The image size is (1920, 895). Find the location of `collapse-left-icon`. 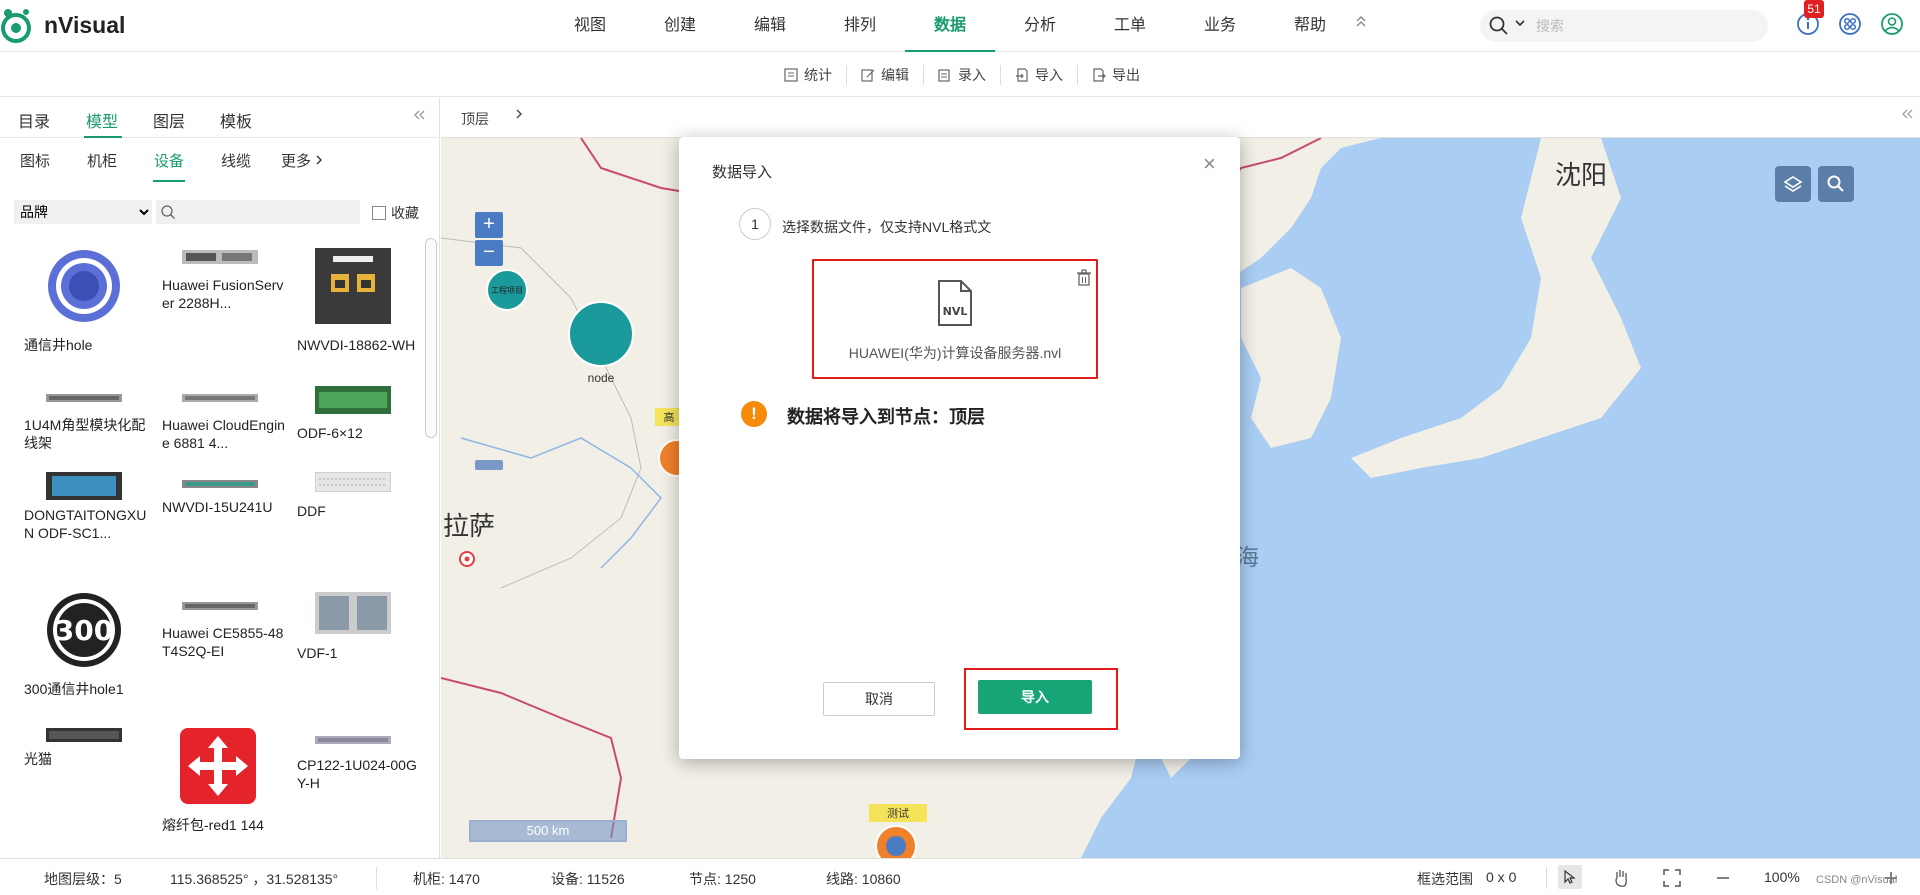

collapse-left-icon is located at coordinates (419, 115).